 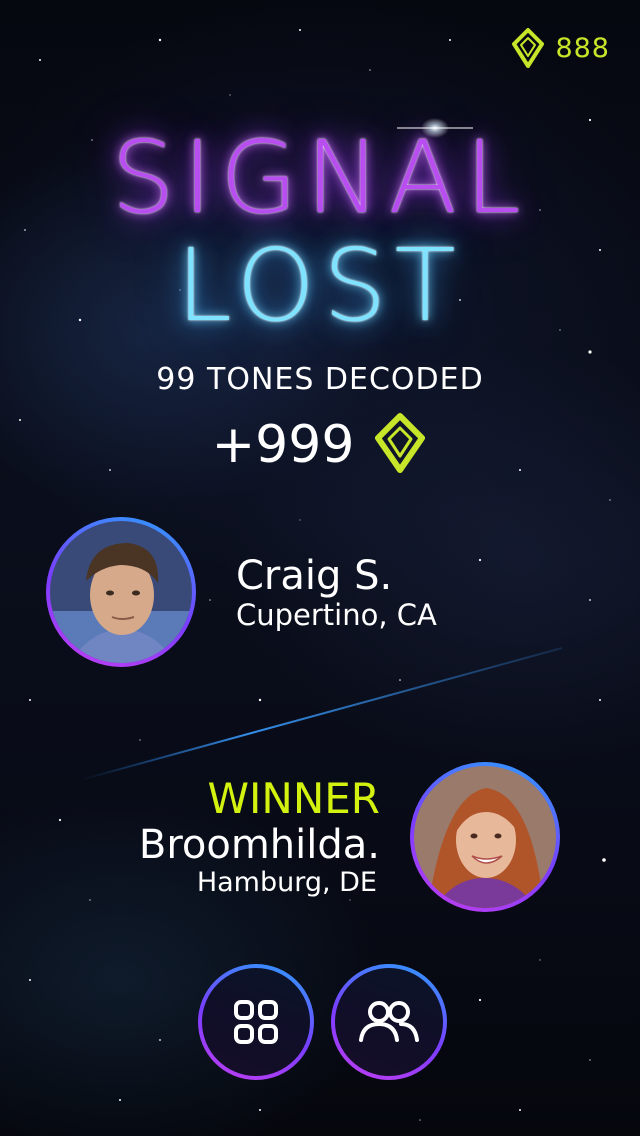 I want to click on player1-photo, so click(x=121, y=592).